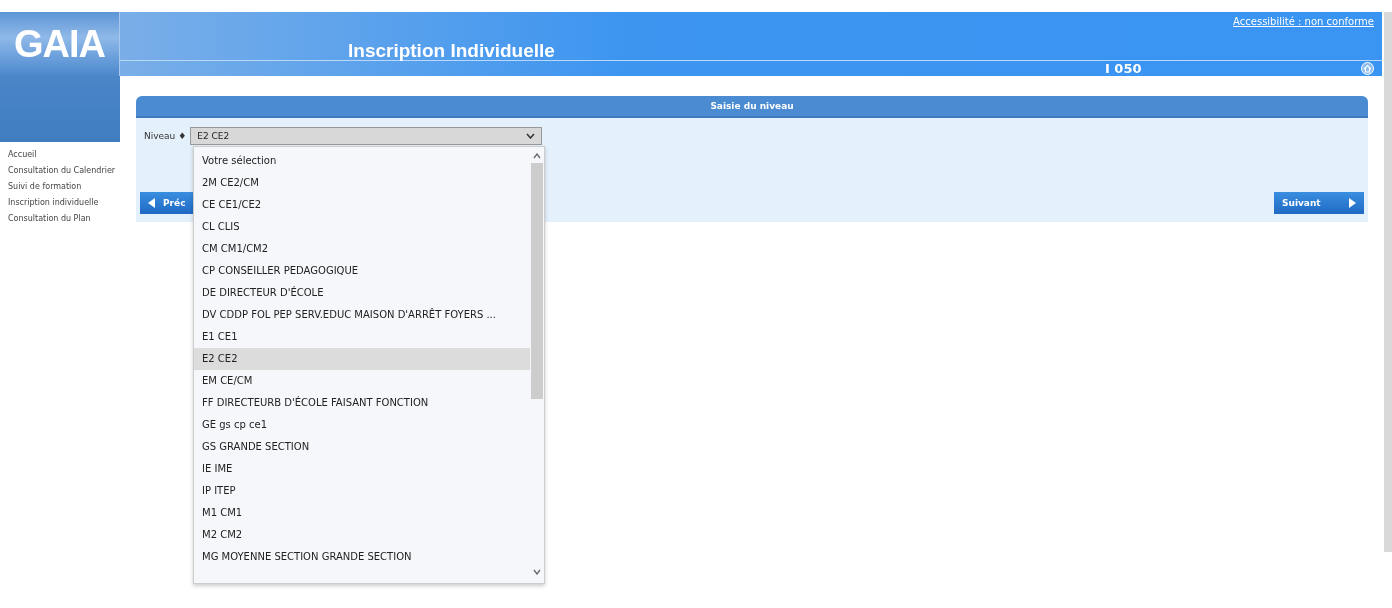 Image resolution: width=1392 pixels, height=608 pixels. Describe the element at coordinates (537, 572) in the screenshot. I see `scroll-down-icon` at that location.